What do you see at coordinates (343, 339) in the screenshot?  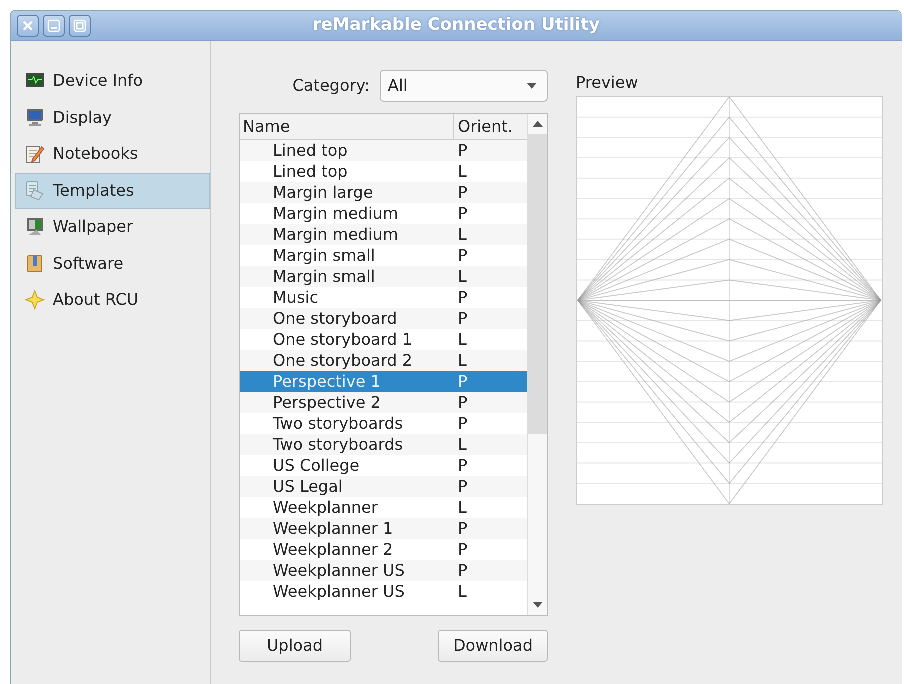 I see `template-name: One storyboard 1` at bounding box center [343, 339].